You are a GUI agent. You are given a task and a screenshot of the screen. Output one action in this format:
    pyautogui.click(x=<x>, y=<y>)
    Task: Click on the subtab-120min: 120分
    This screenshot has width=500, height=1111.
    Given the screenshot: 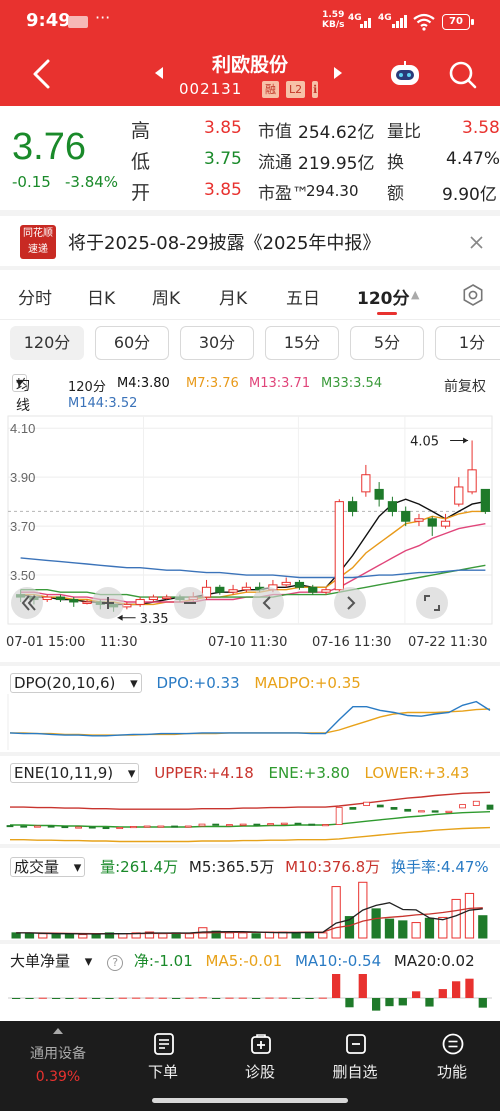 What is the action you would take?
    pyautogui.click(x=47, y=343)
    